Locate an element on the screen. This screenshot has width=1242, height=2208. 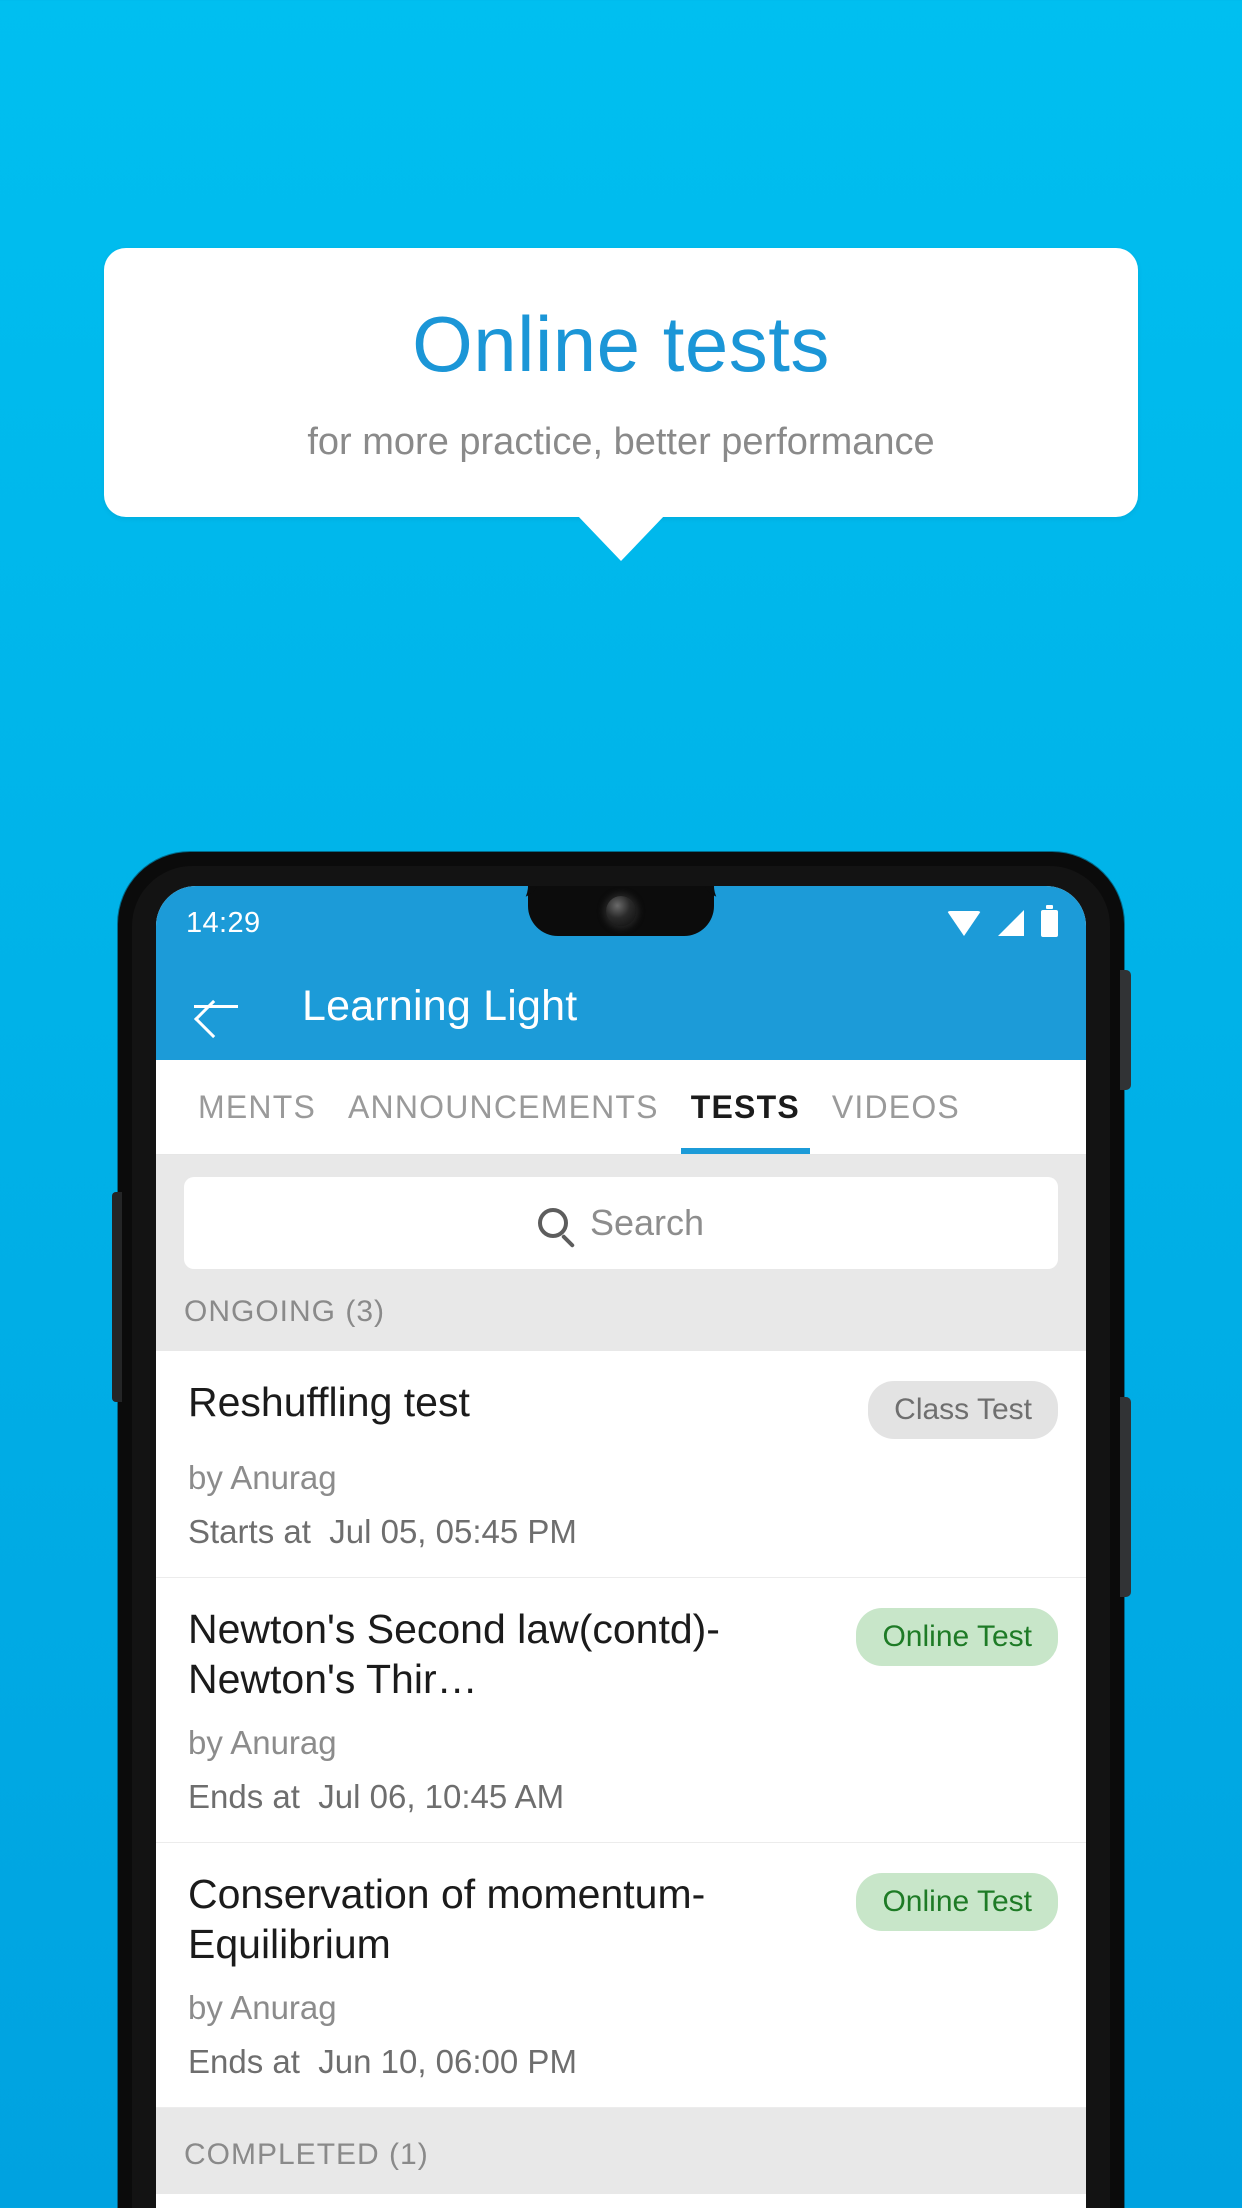
search-placeholder: Search is located at coordinates (647, 1222).